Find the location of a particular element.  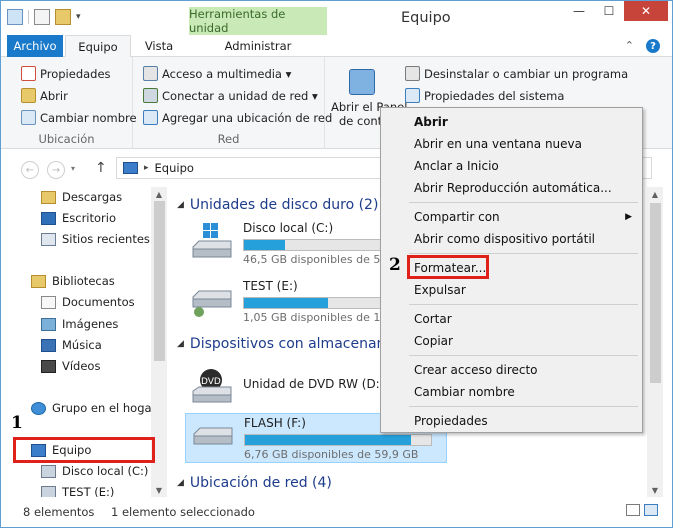

uninstall-icon is located at coordinates (412, 73).